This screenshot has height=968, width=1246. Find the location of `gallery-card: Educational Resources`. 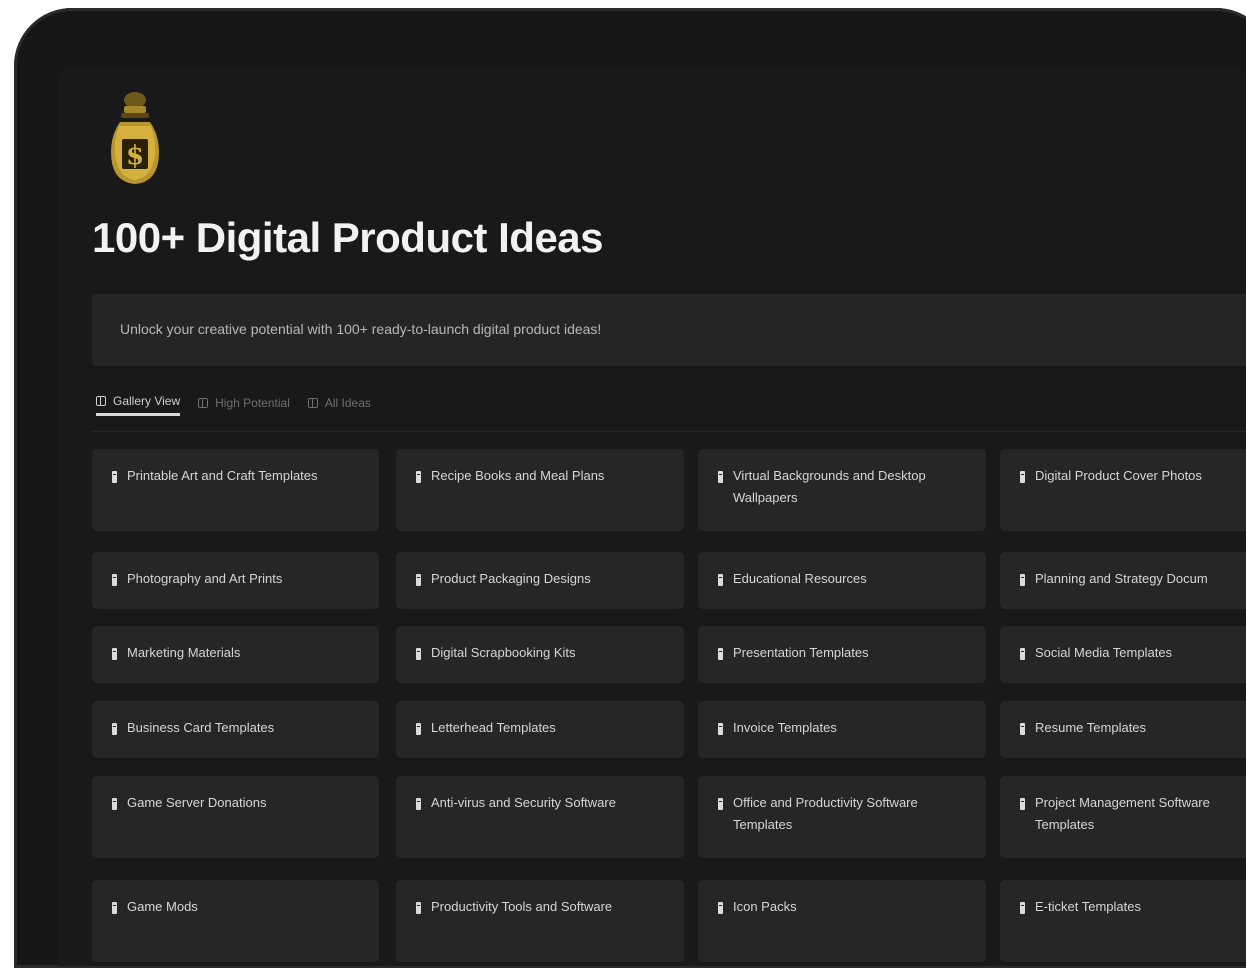

gallery-card: Educational Resources is located at coordinates (842, 580).